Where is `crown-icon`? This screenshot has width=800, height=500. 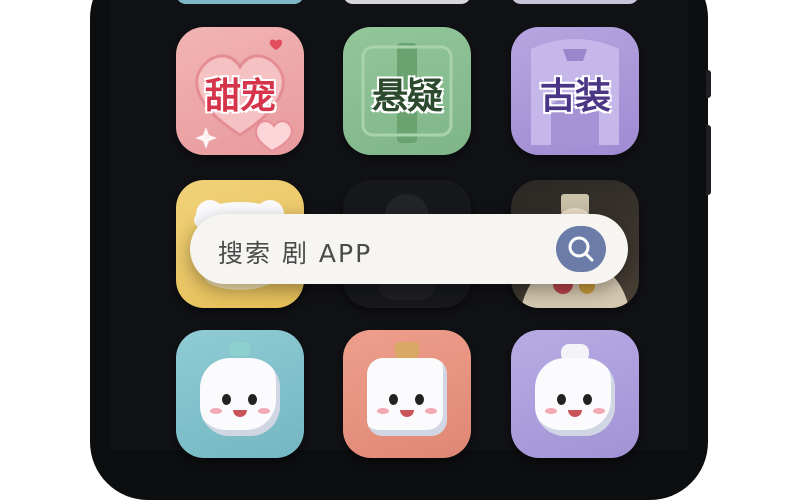
crown-icon is located at coordinates (407, 350).